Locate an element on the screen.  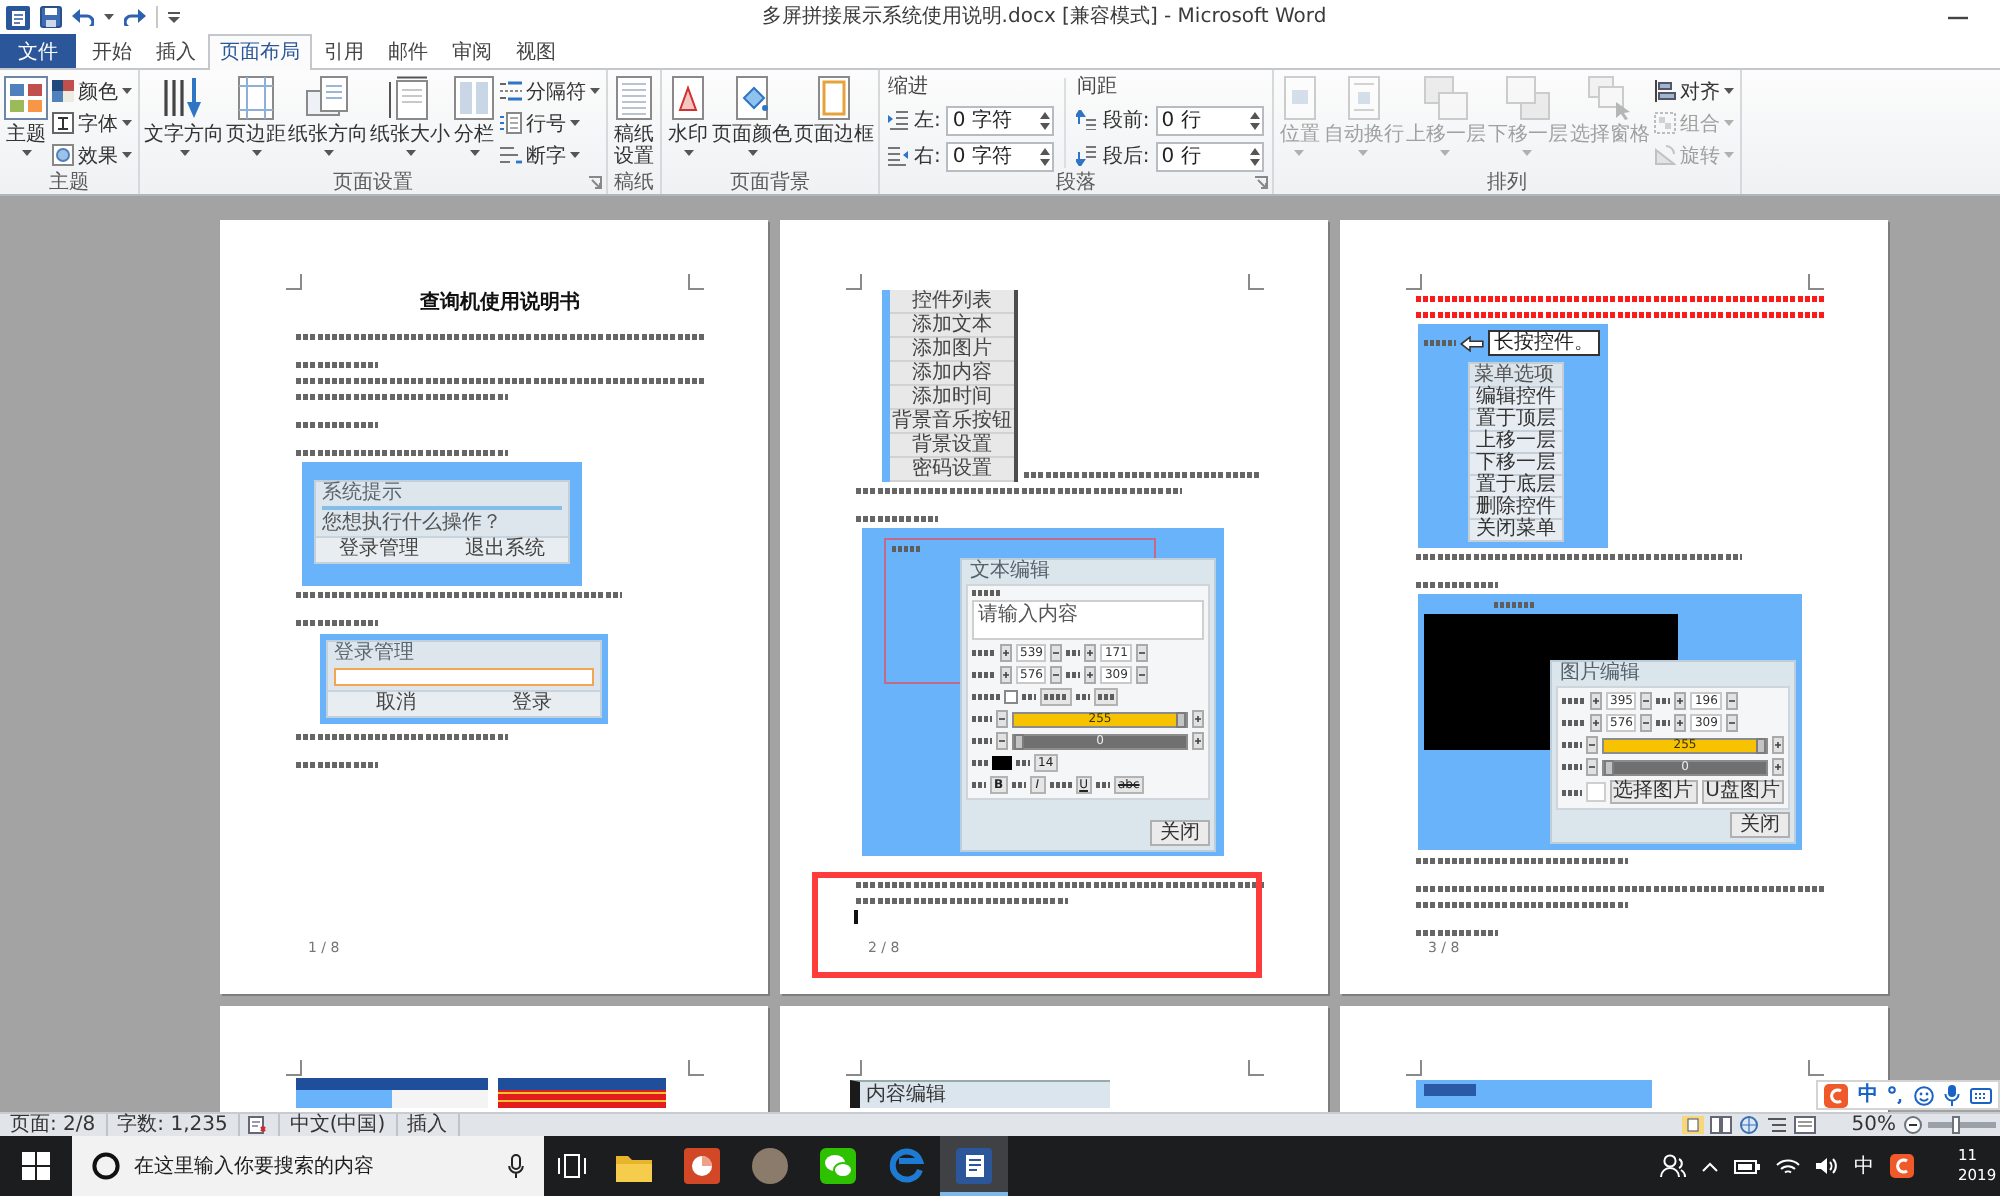
volume-icon is located at coordinates (1827, 1166).